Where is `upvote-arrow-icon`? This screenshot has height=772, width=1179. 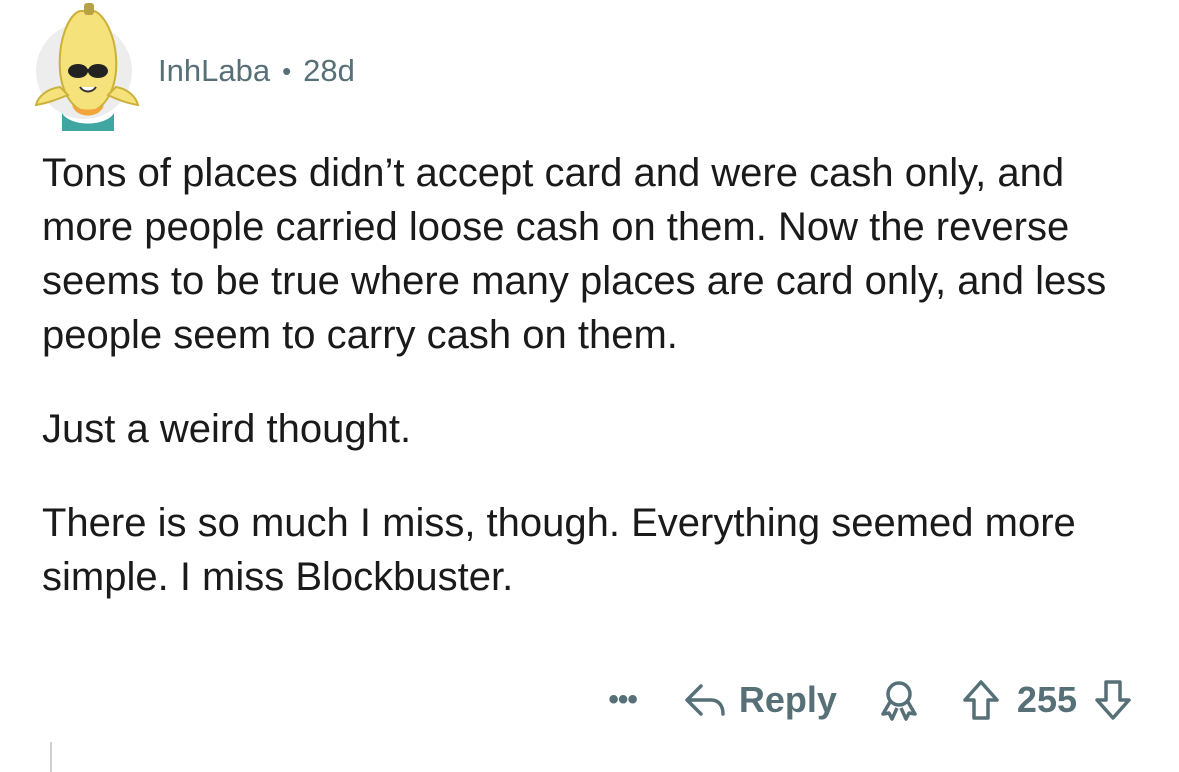
upvote-arrow-icon is located at coordinates (981, 700).